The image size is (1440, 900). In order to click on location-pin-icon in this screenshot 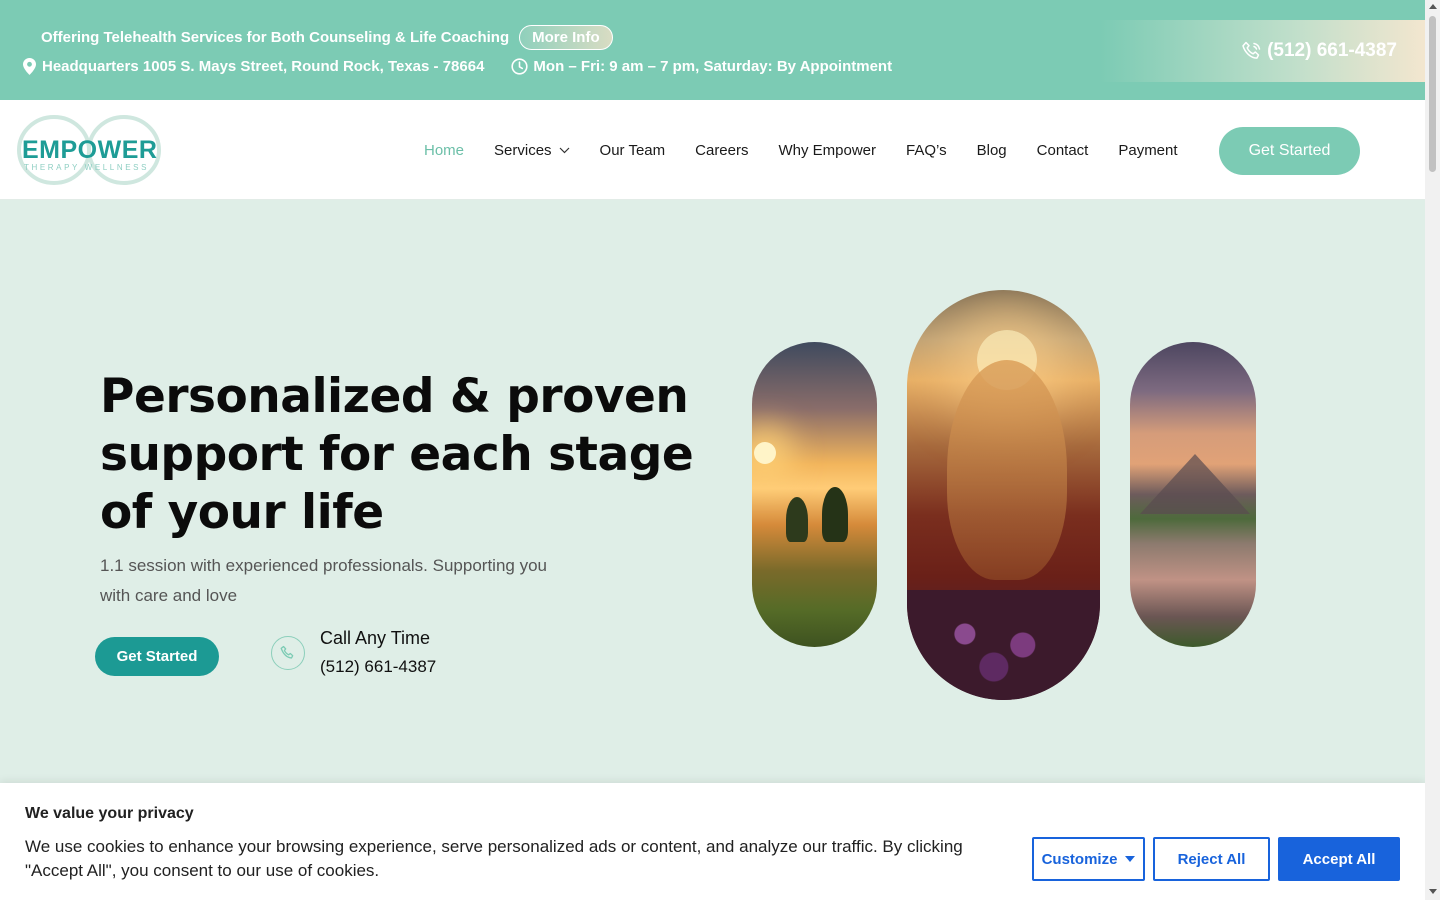, I will do `click(29, 66)`.